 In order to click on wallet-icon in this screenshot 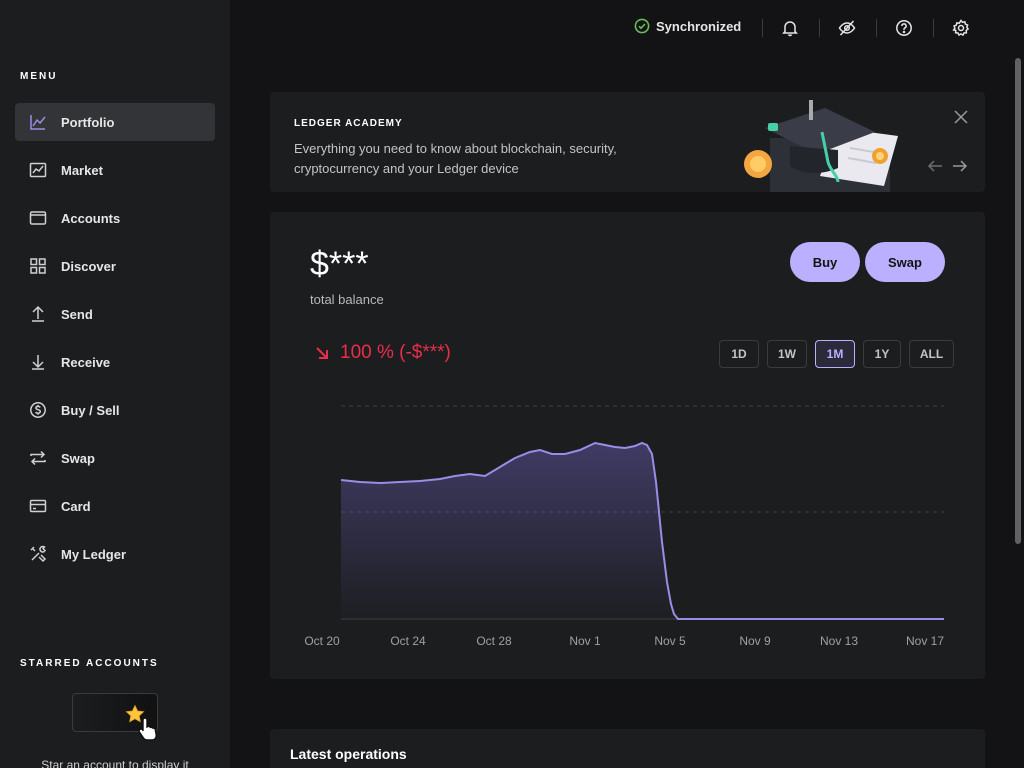, I will do `click(38, 218)`.